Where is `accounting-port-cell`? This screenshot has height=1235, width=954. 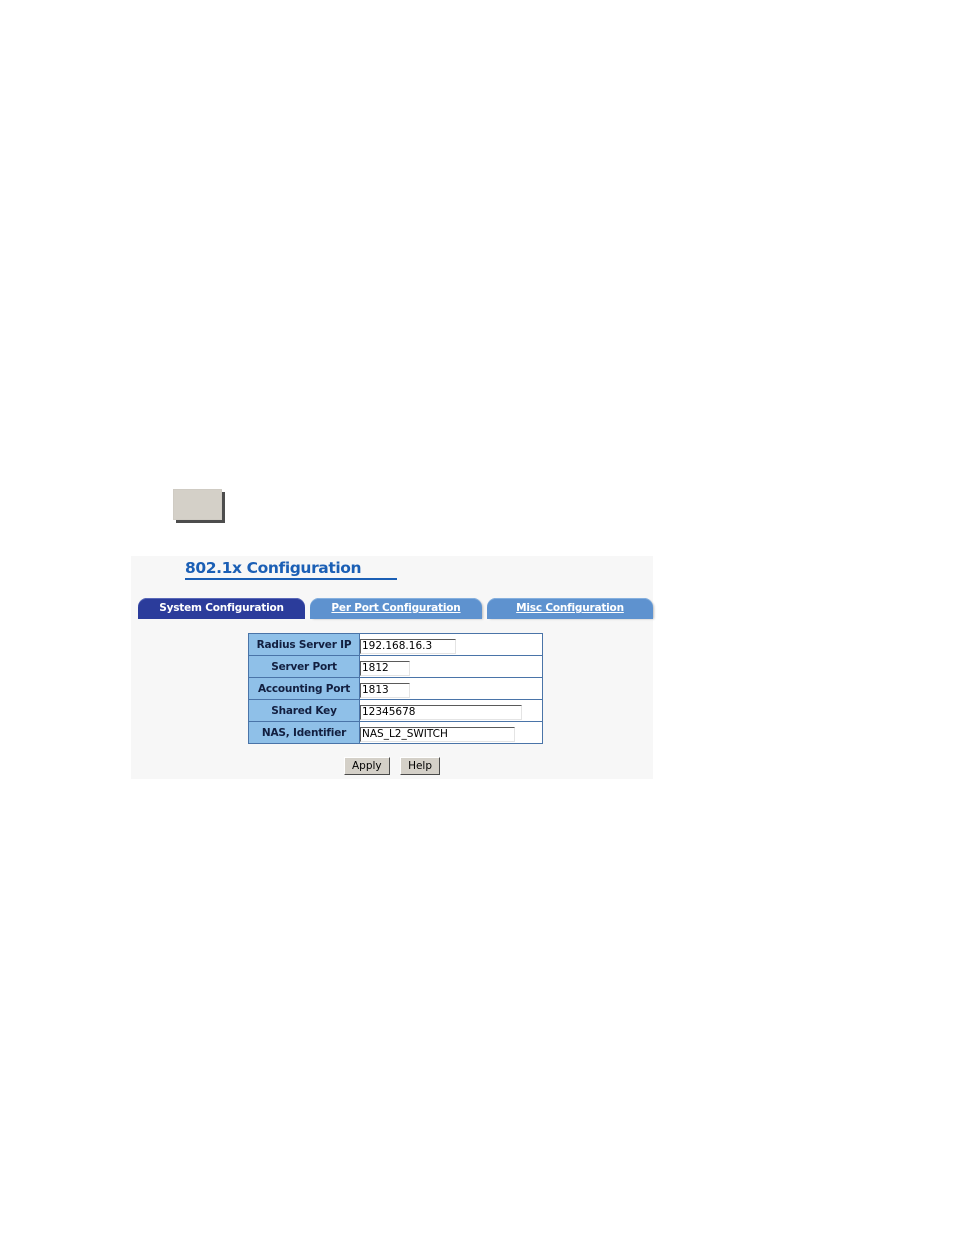 accounting-port-cell is located at coordinates (451, 688).